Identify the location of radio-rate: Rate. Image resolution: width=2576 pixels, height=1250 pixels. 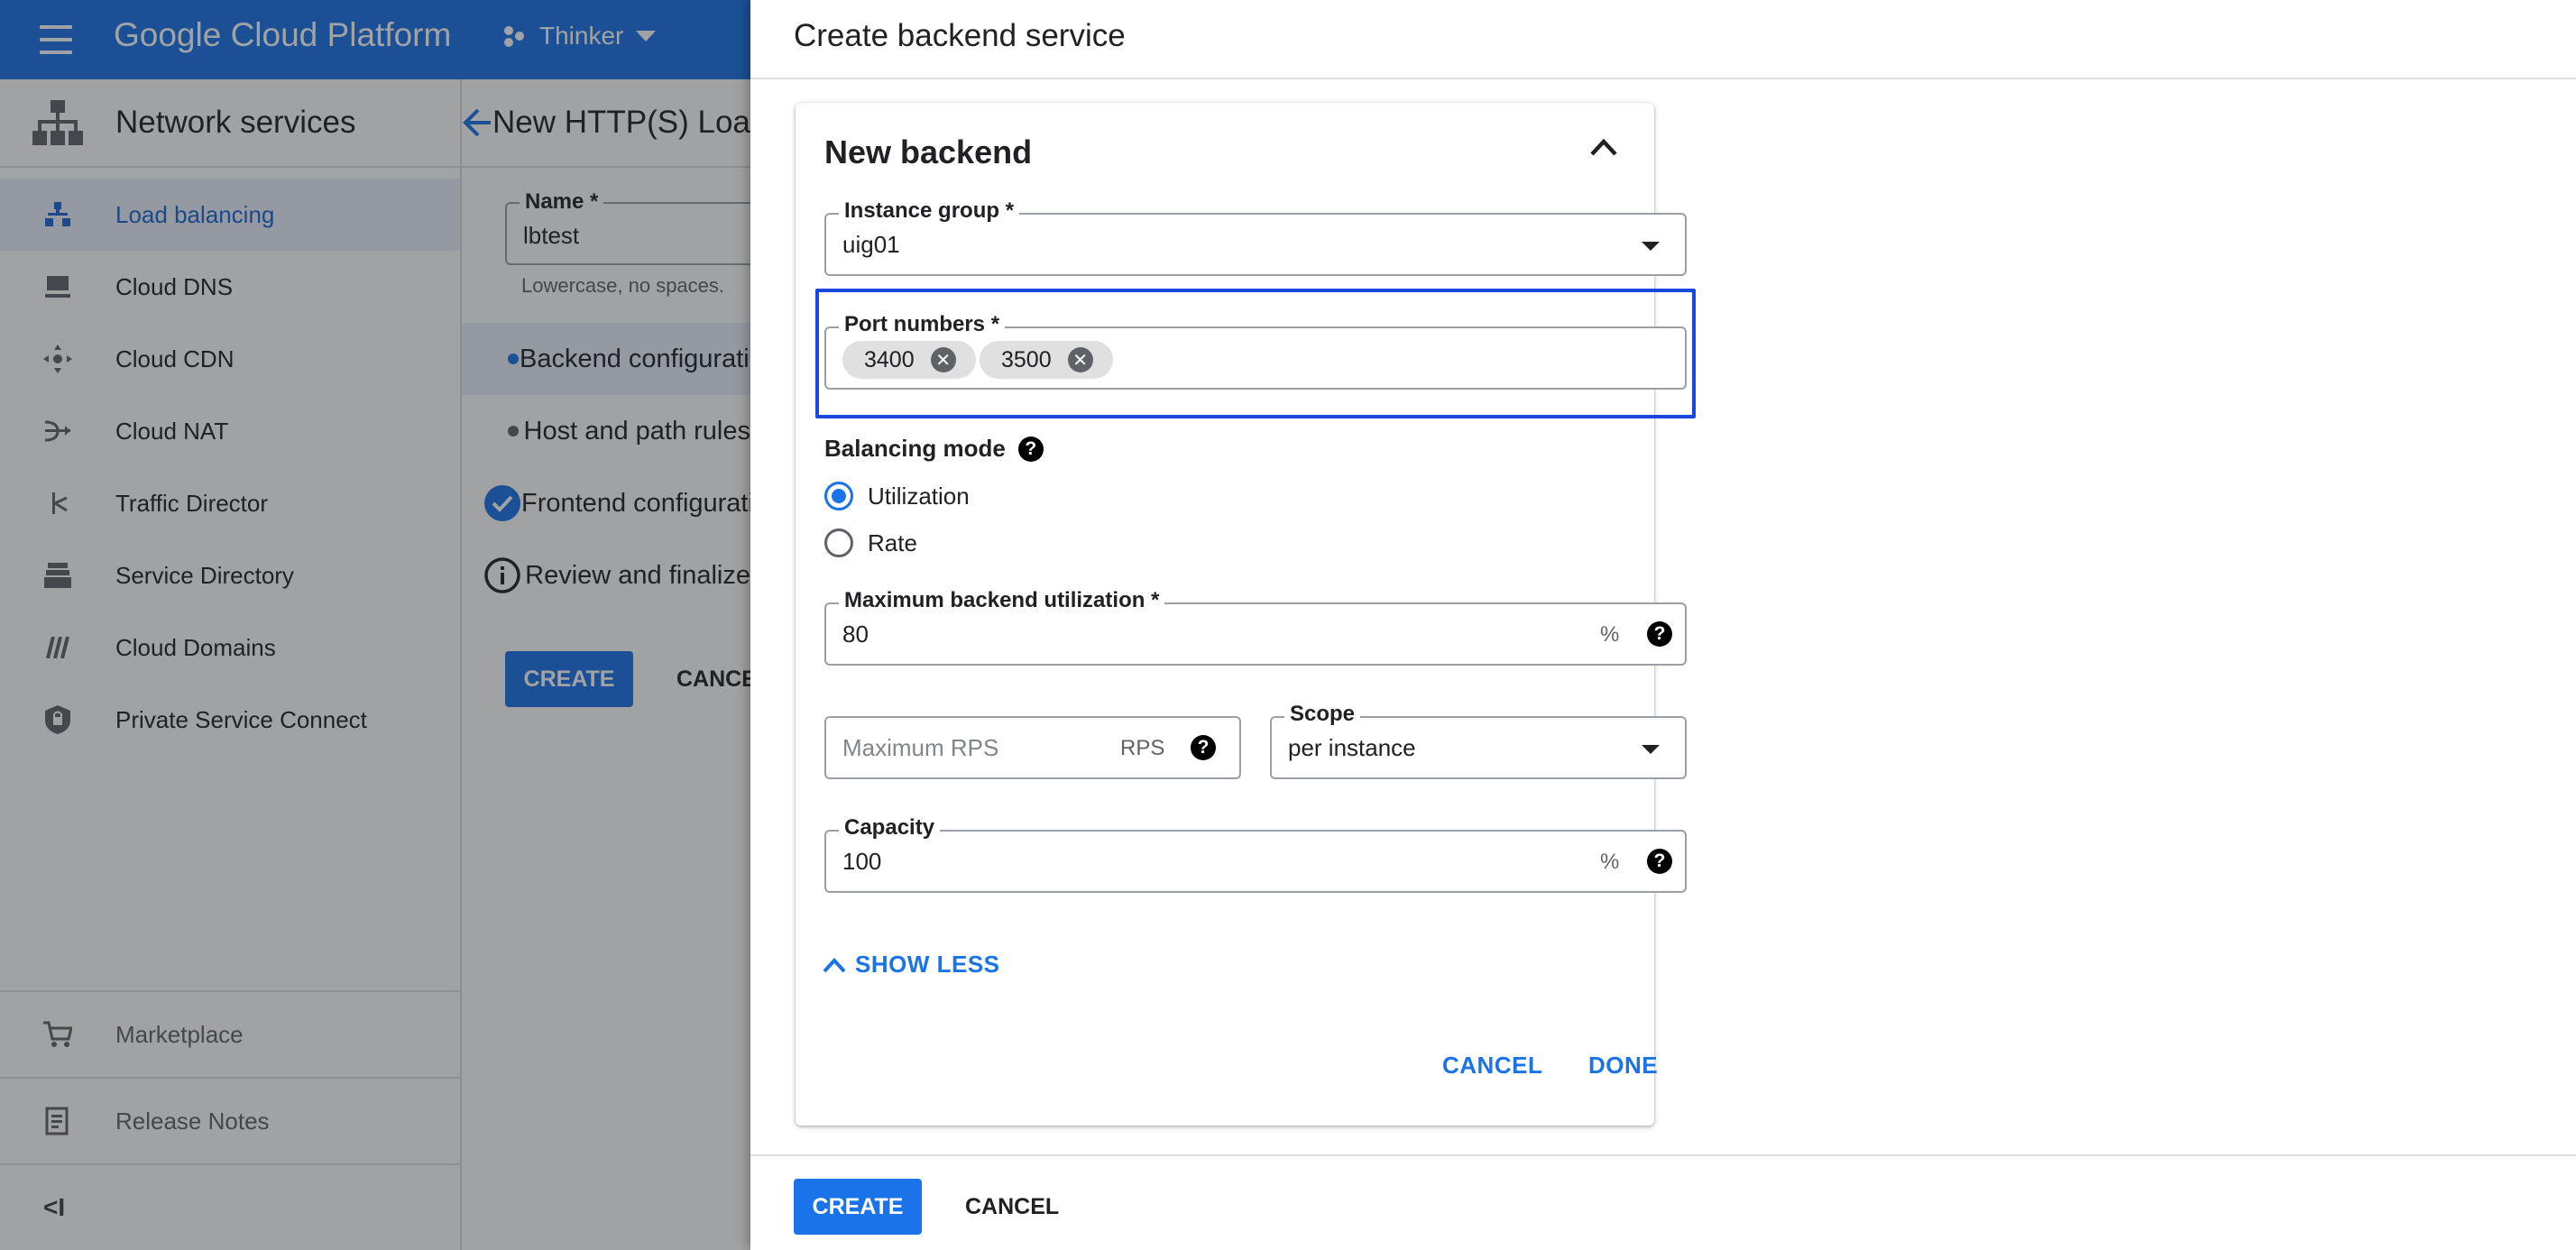
(871, 542).